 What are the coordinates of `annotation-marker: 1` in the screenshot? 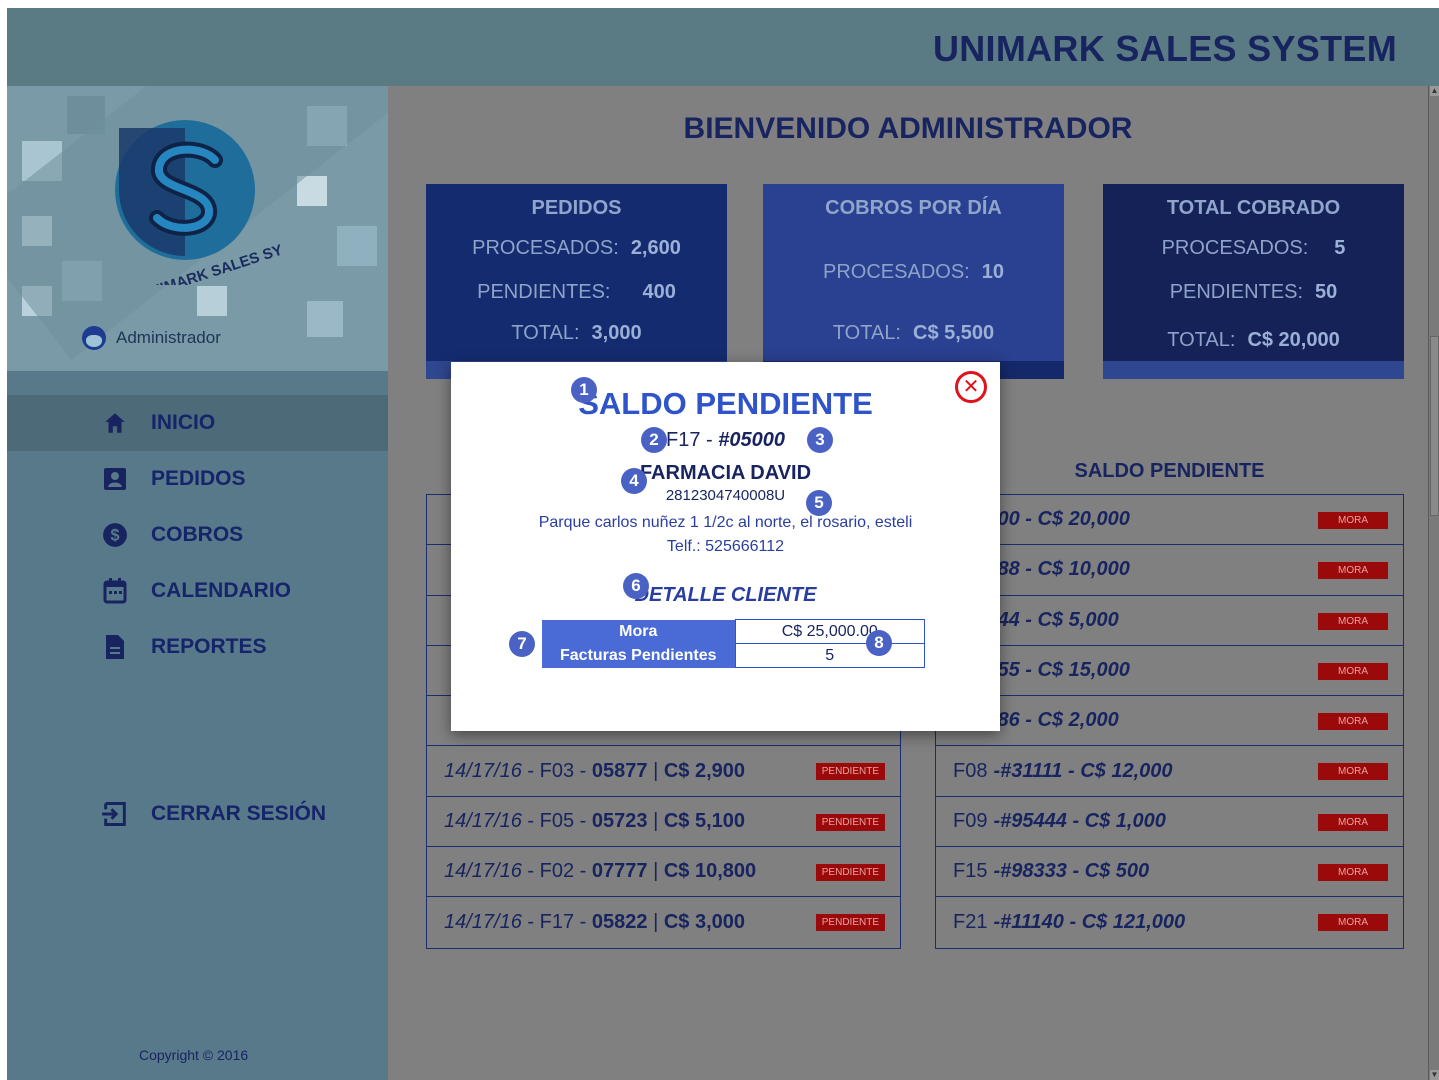 It's located at (584, 390).